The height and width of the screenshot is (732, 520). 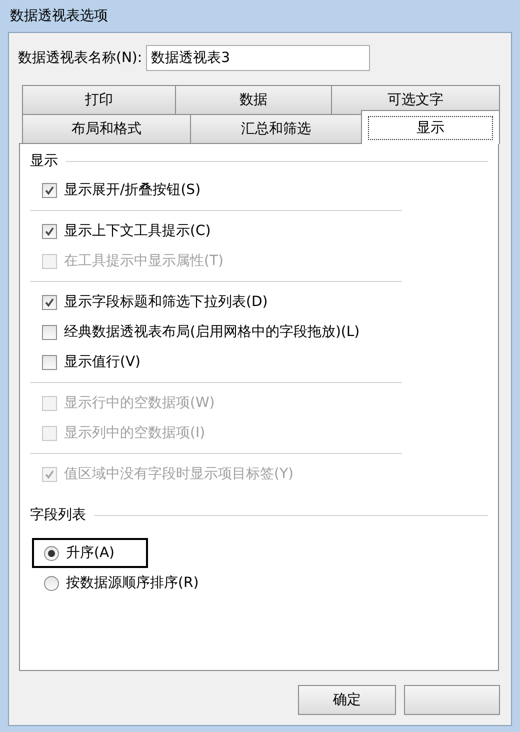 What do you see at coordinates (102, 362) in the screenshot?
I see `checkbox-label: 显示值行(V)` at bounding box center [102, 362].